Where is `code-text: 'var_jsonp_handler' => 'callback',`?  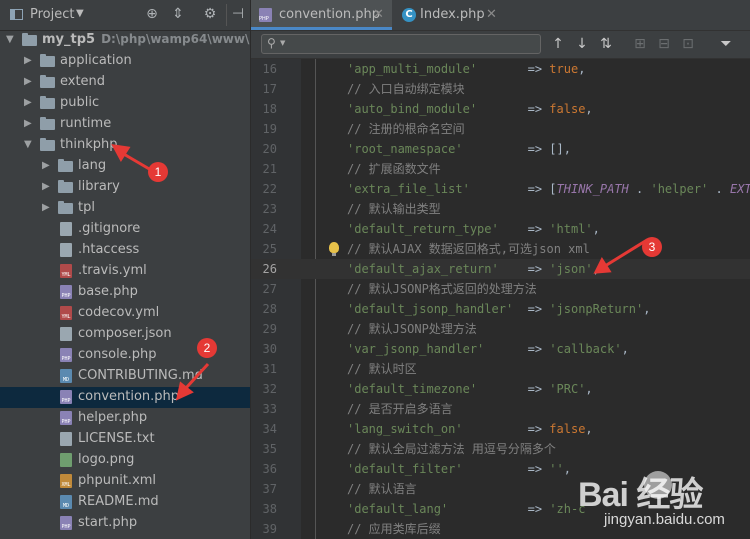
code-text: 'var_jsonp_handler' => 'callback', is located at coordinates (488, 349).